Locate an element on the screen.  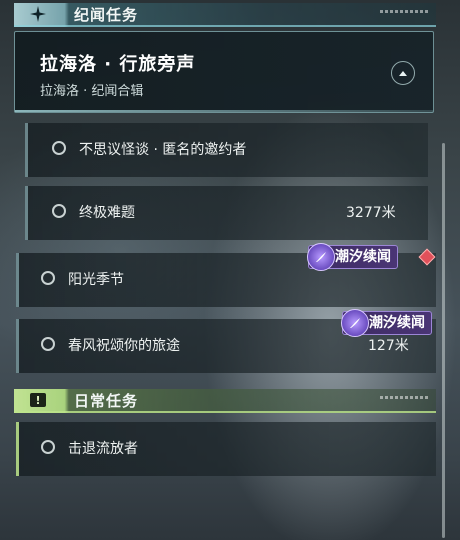
quest-label: 不思议怪谈 · 匿名的邀约者 is located at coordinates (163, 150).